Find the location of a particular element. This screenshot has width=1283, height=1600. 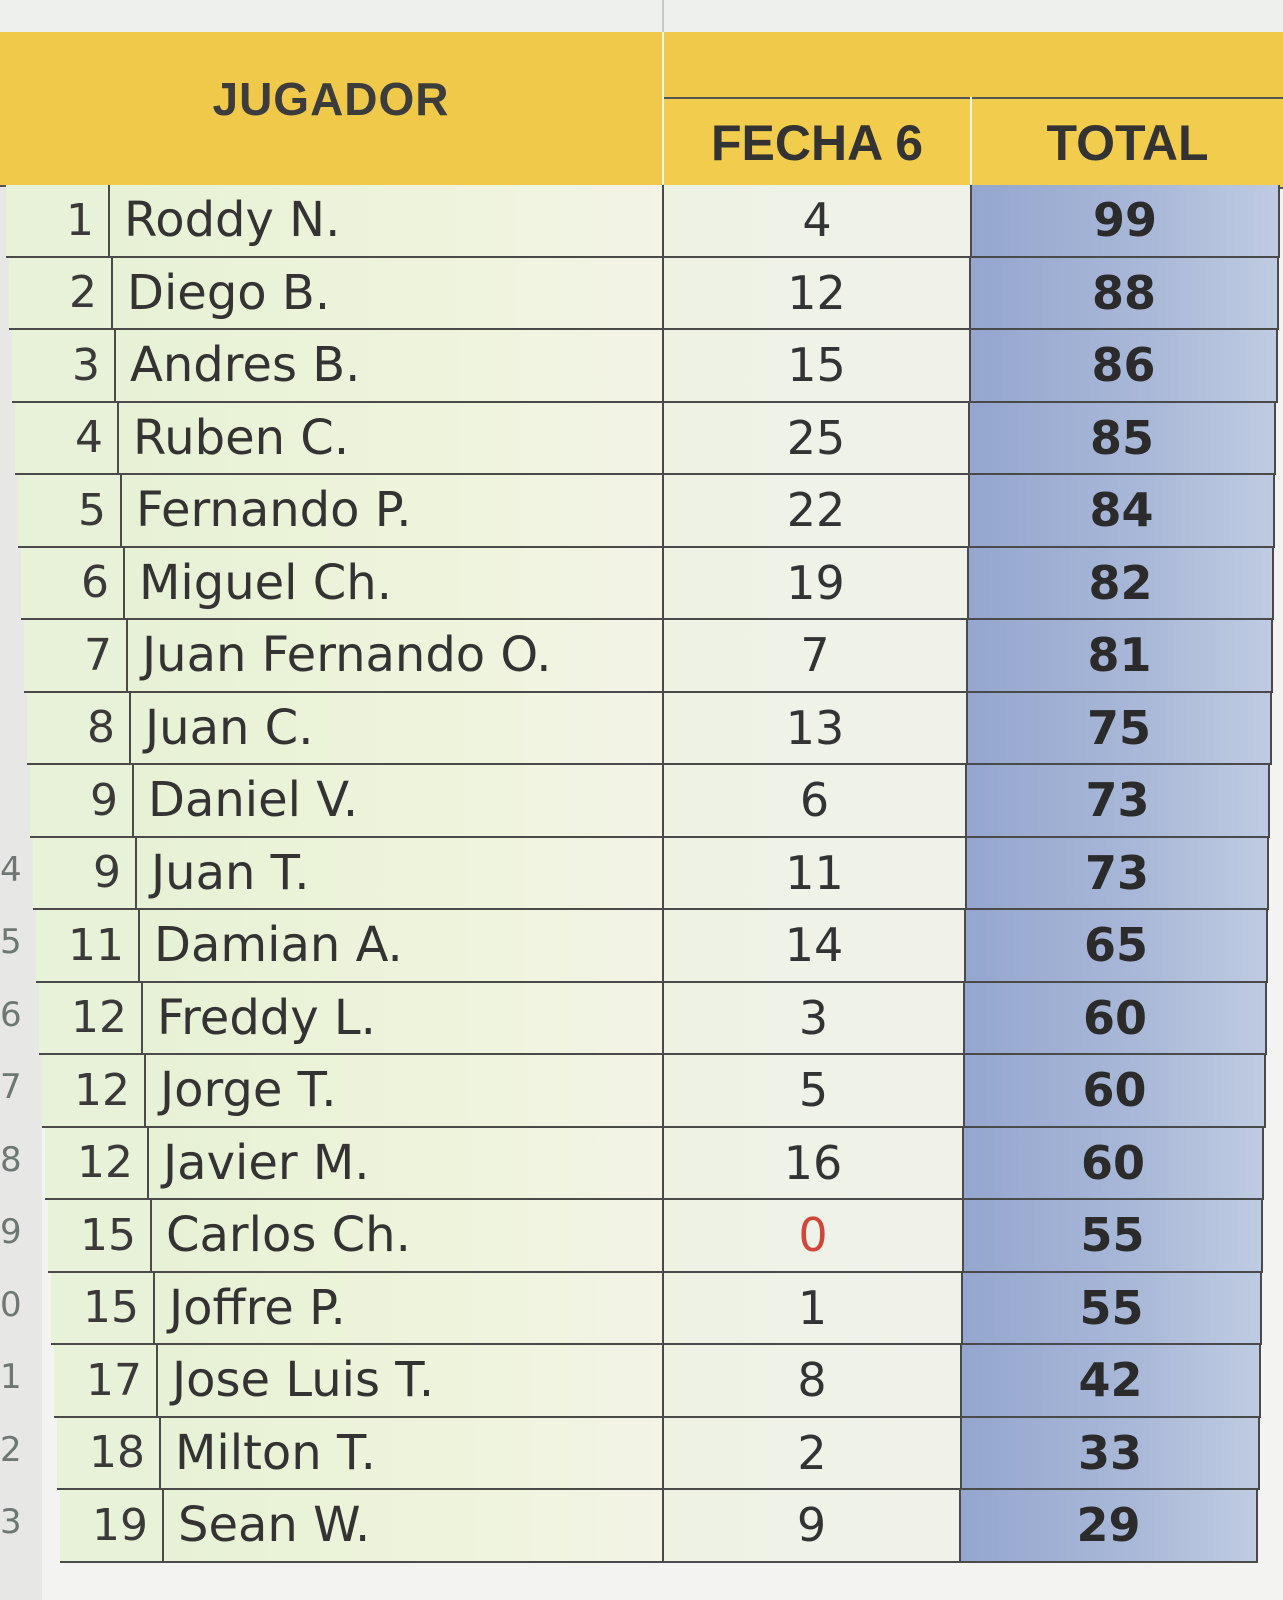

fecha-score-cell: 6 is located at coordinates (814, 801).